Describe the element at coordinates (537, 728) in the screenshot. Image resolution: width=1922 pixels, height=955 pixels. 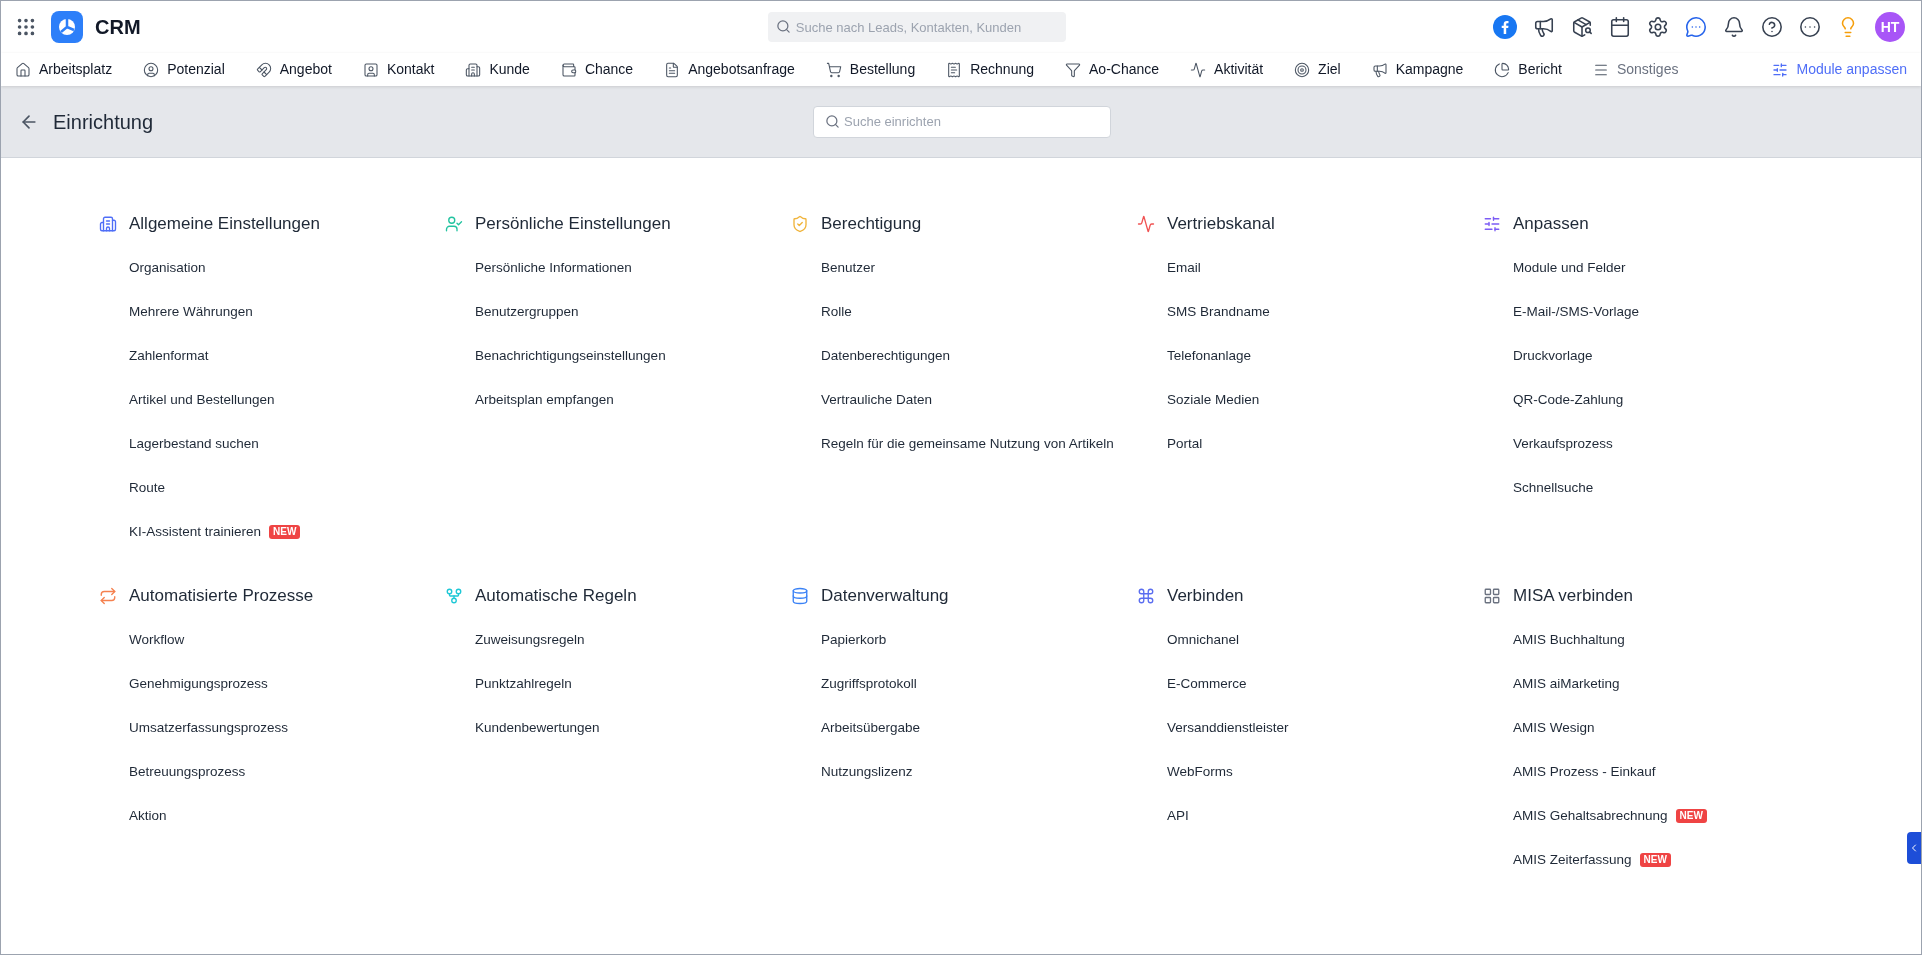
I see `settings-link: Kundenbewertungen` at that location.